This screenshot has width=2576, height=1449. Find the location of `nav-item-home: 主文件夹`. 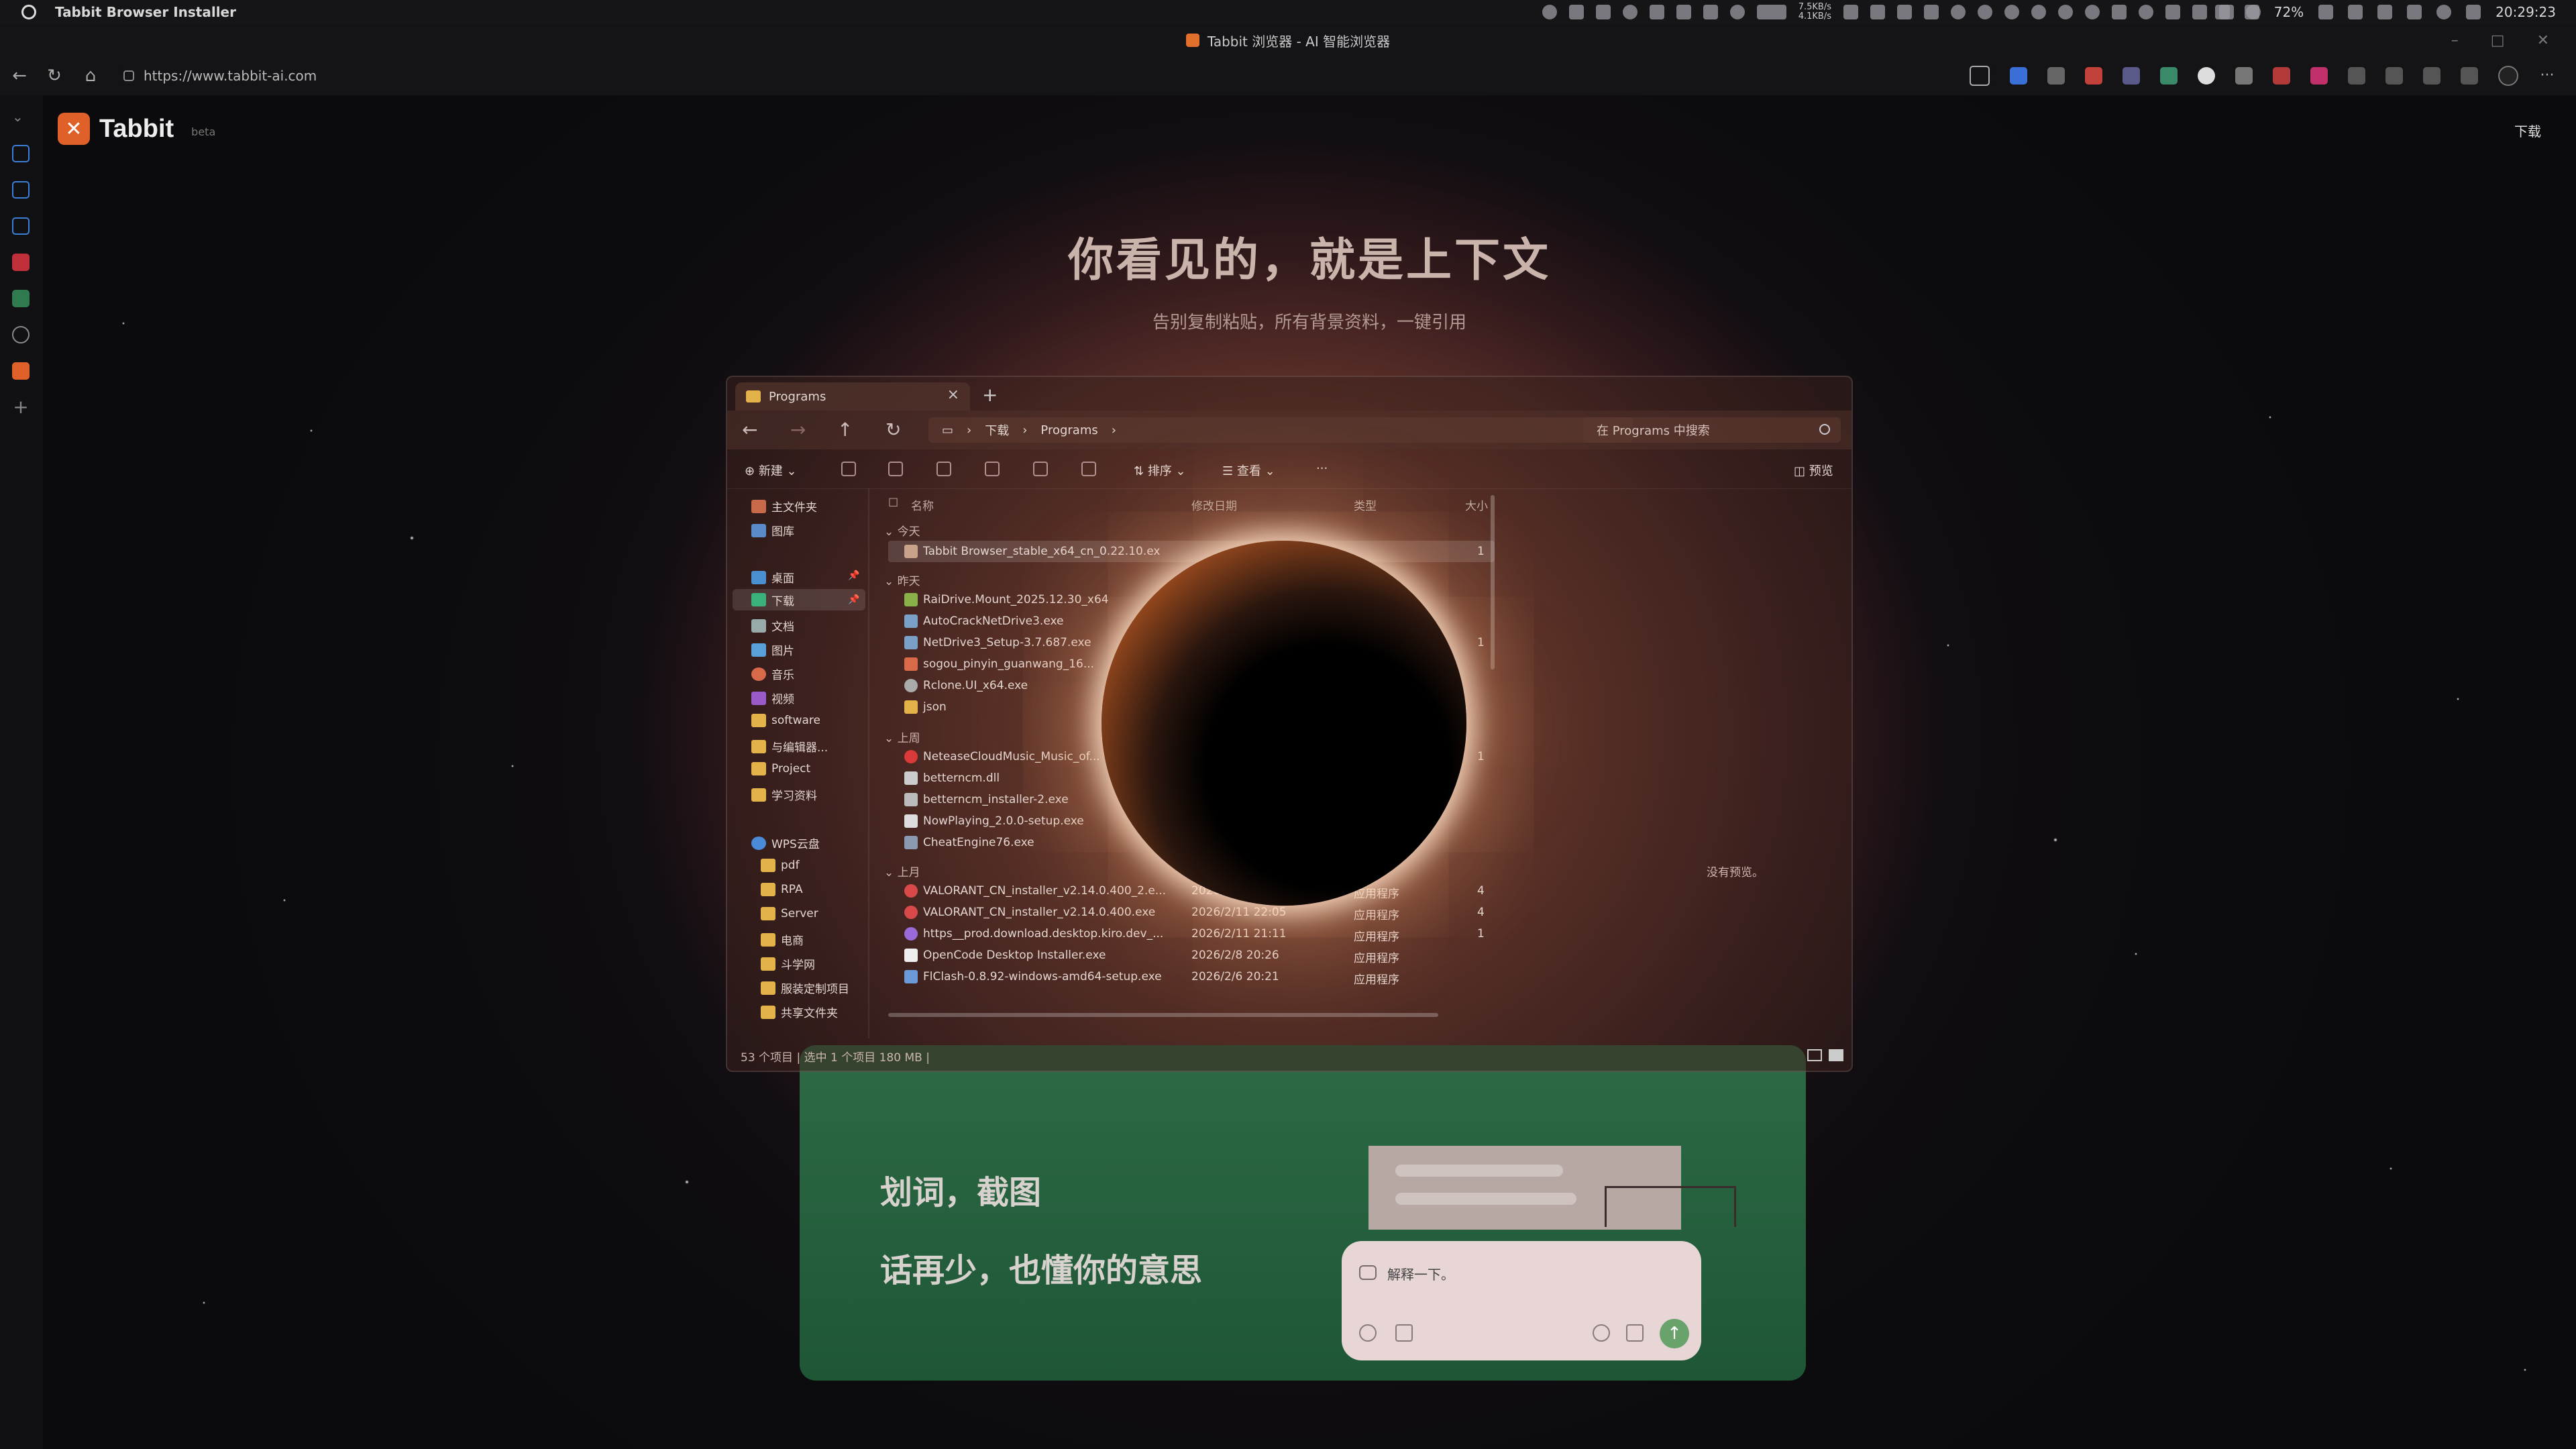

nav-item-home: 主文件夹 is located at coordinates (784, 506).